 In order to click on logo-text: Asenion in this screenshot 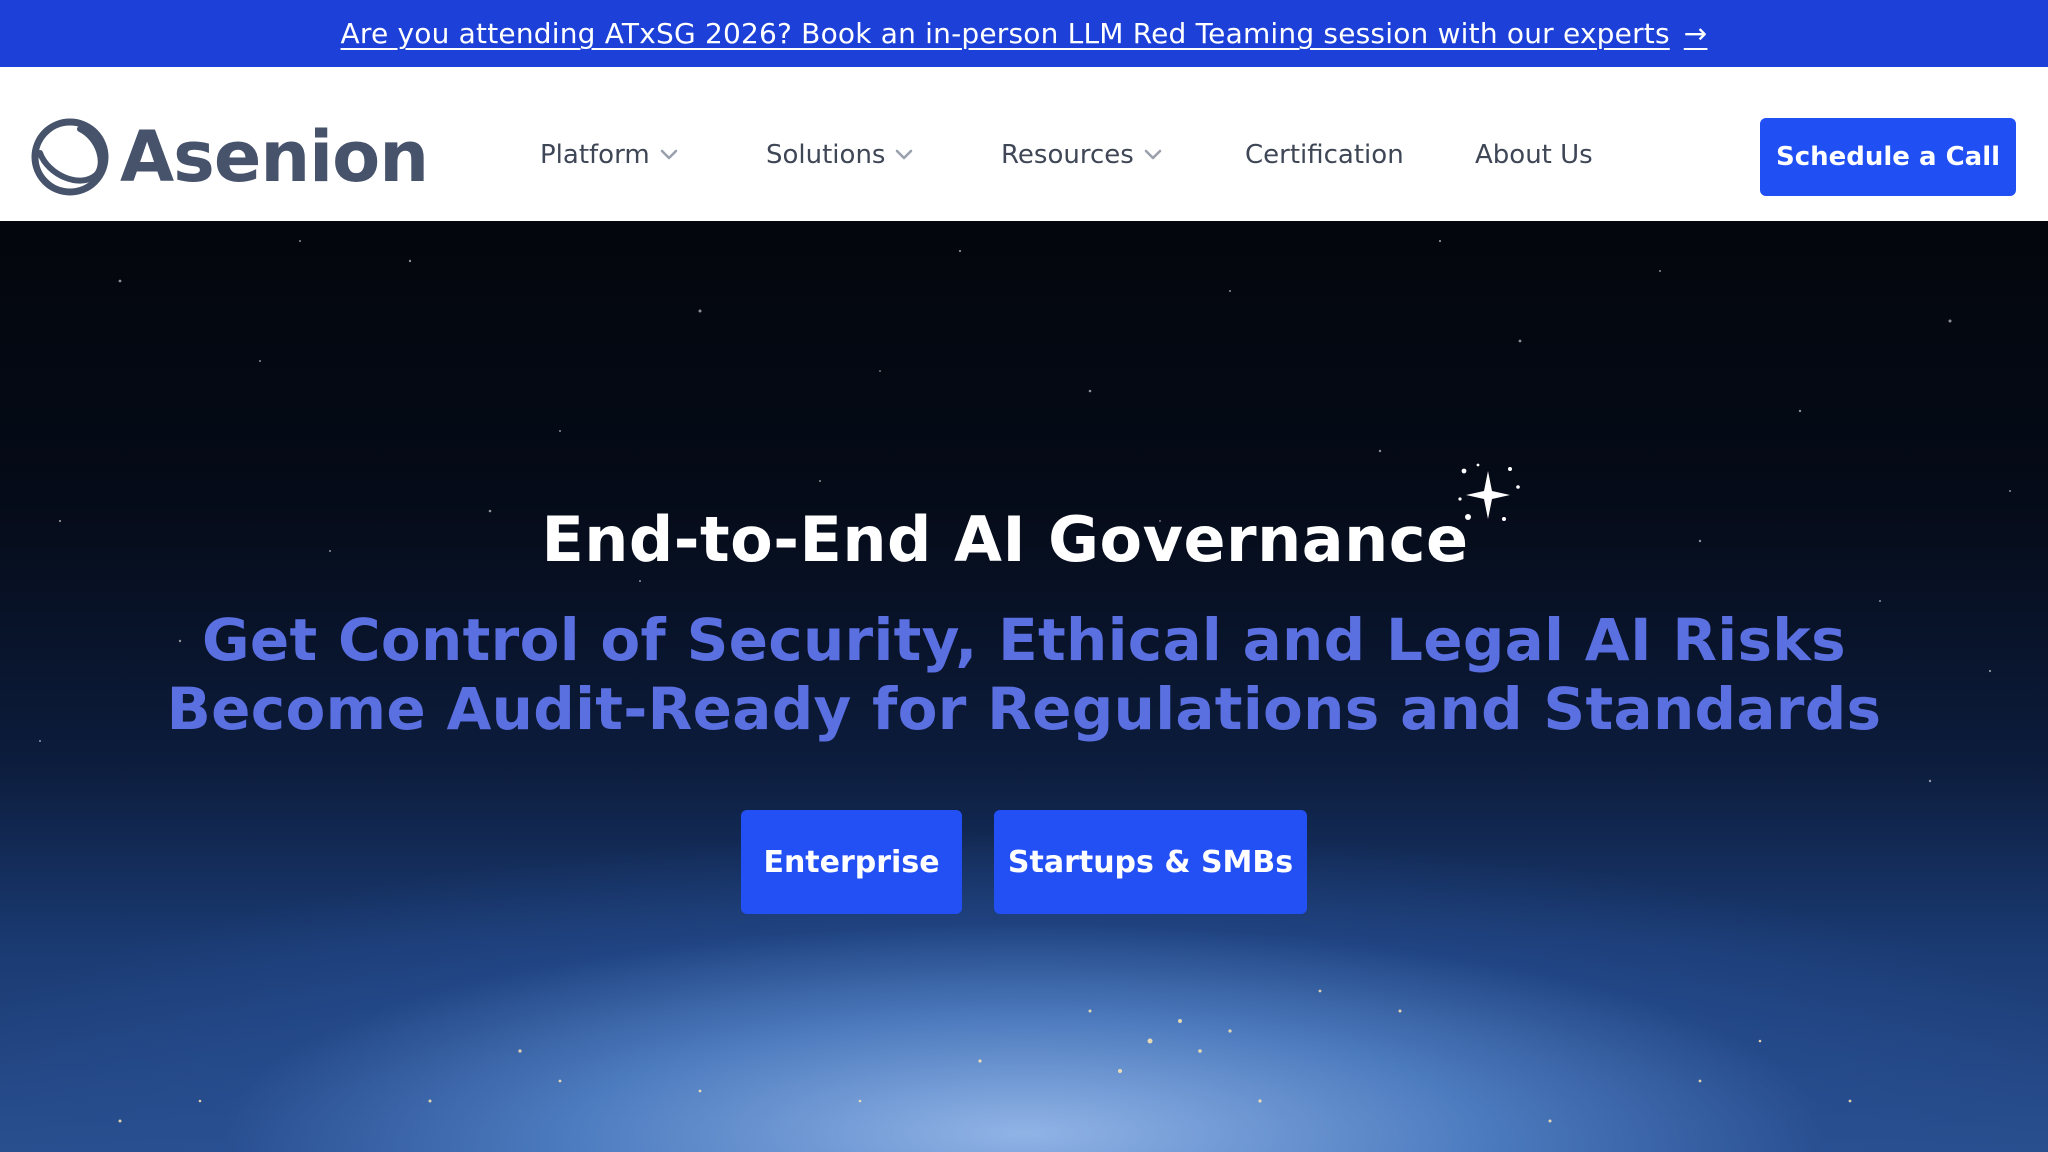, I will do `click(274, 157)`.